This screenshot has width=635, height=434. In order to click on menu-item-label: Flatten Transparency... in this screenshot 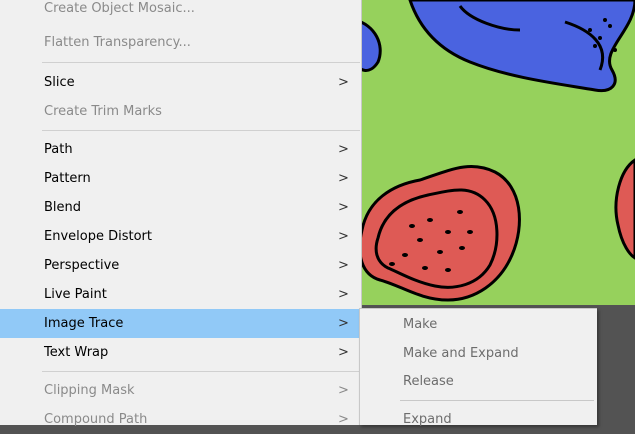, I will do `click(117, 42)`.